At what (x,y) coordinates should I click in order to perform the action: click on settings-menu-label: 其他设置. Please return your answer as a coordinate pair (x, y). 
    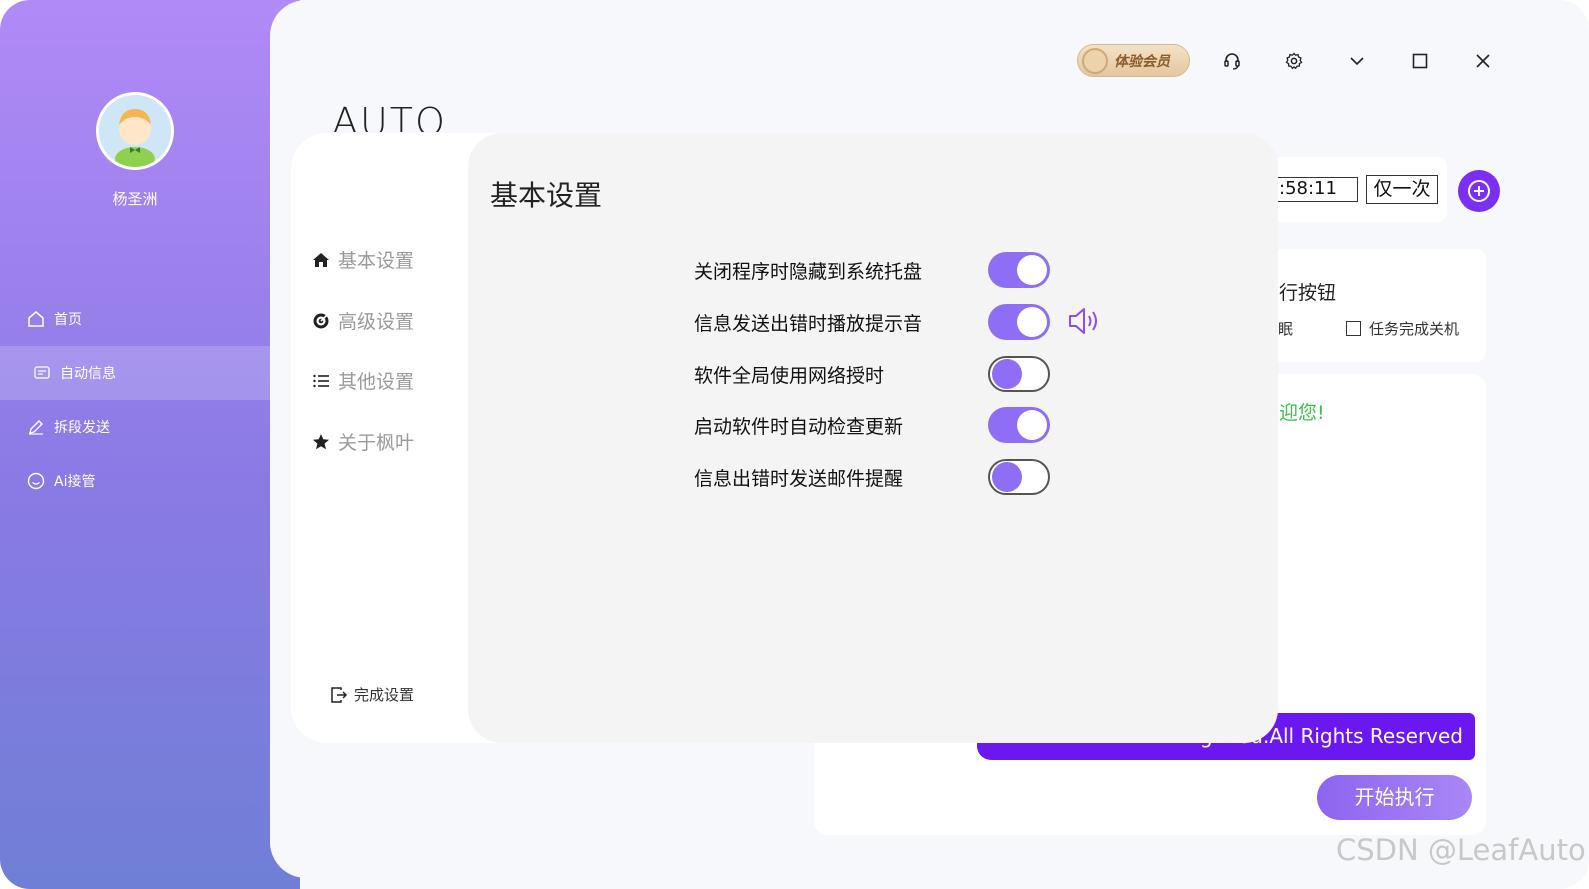
    Looking at the image, I should click on (376, 382).